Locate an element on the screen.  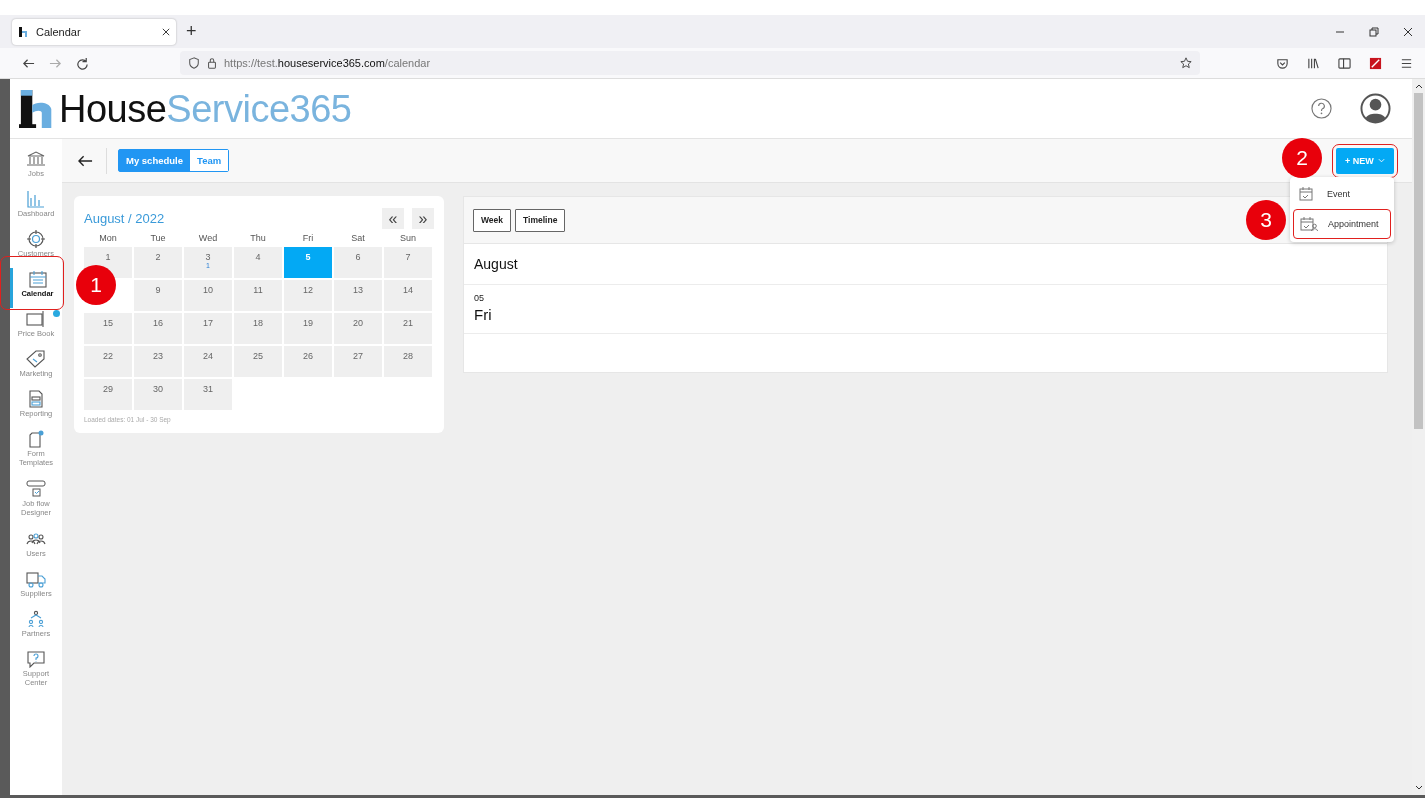
weekday-label: Thu is located at coordinates (258, 239).